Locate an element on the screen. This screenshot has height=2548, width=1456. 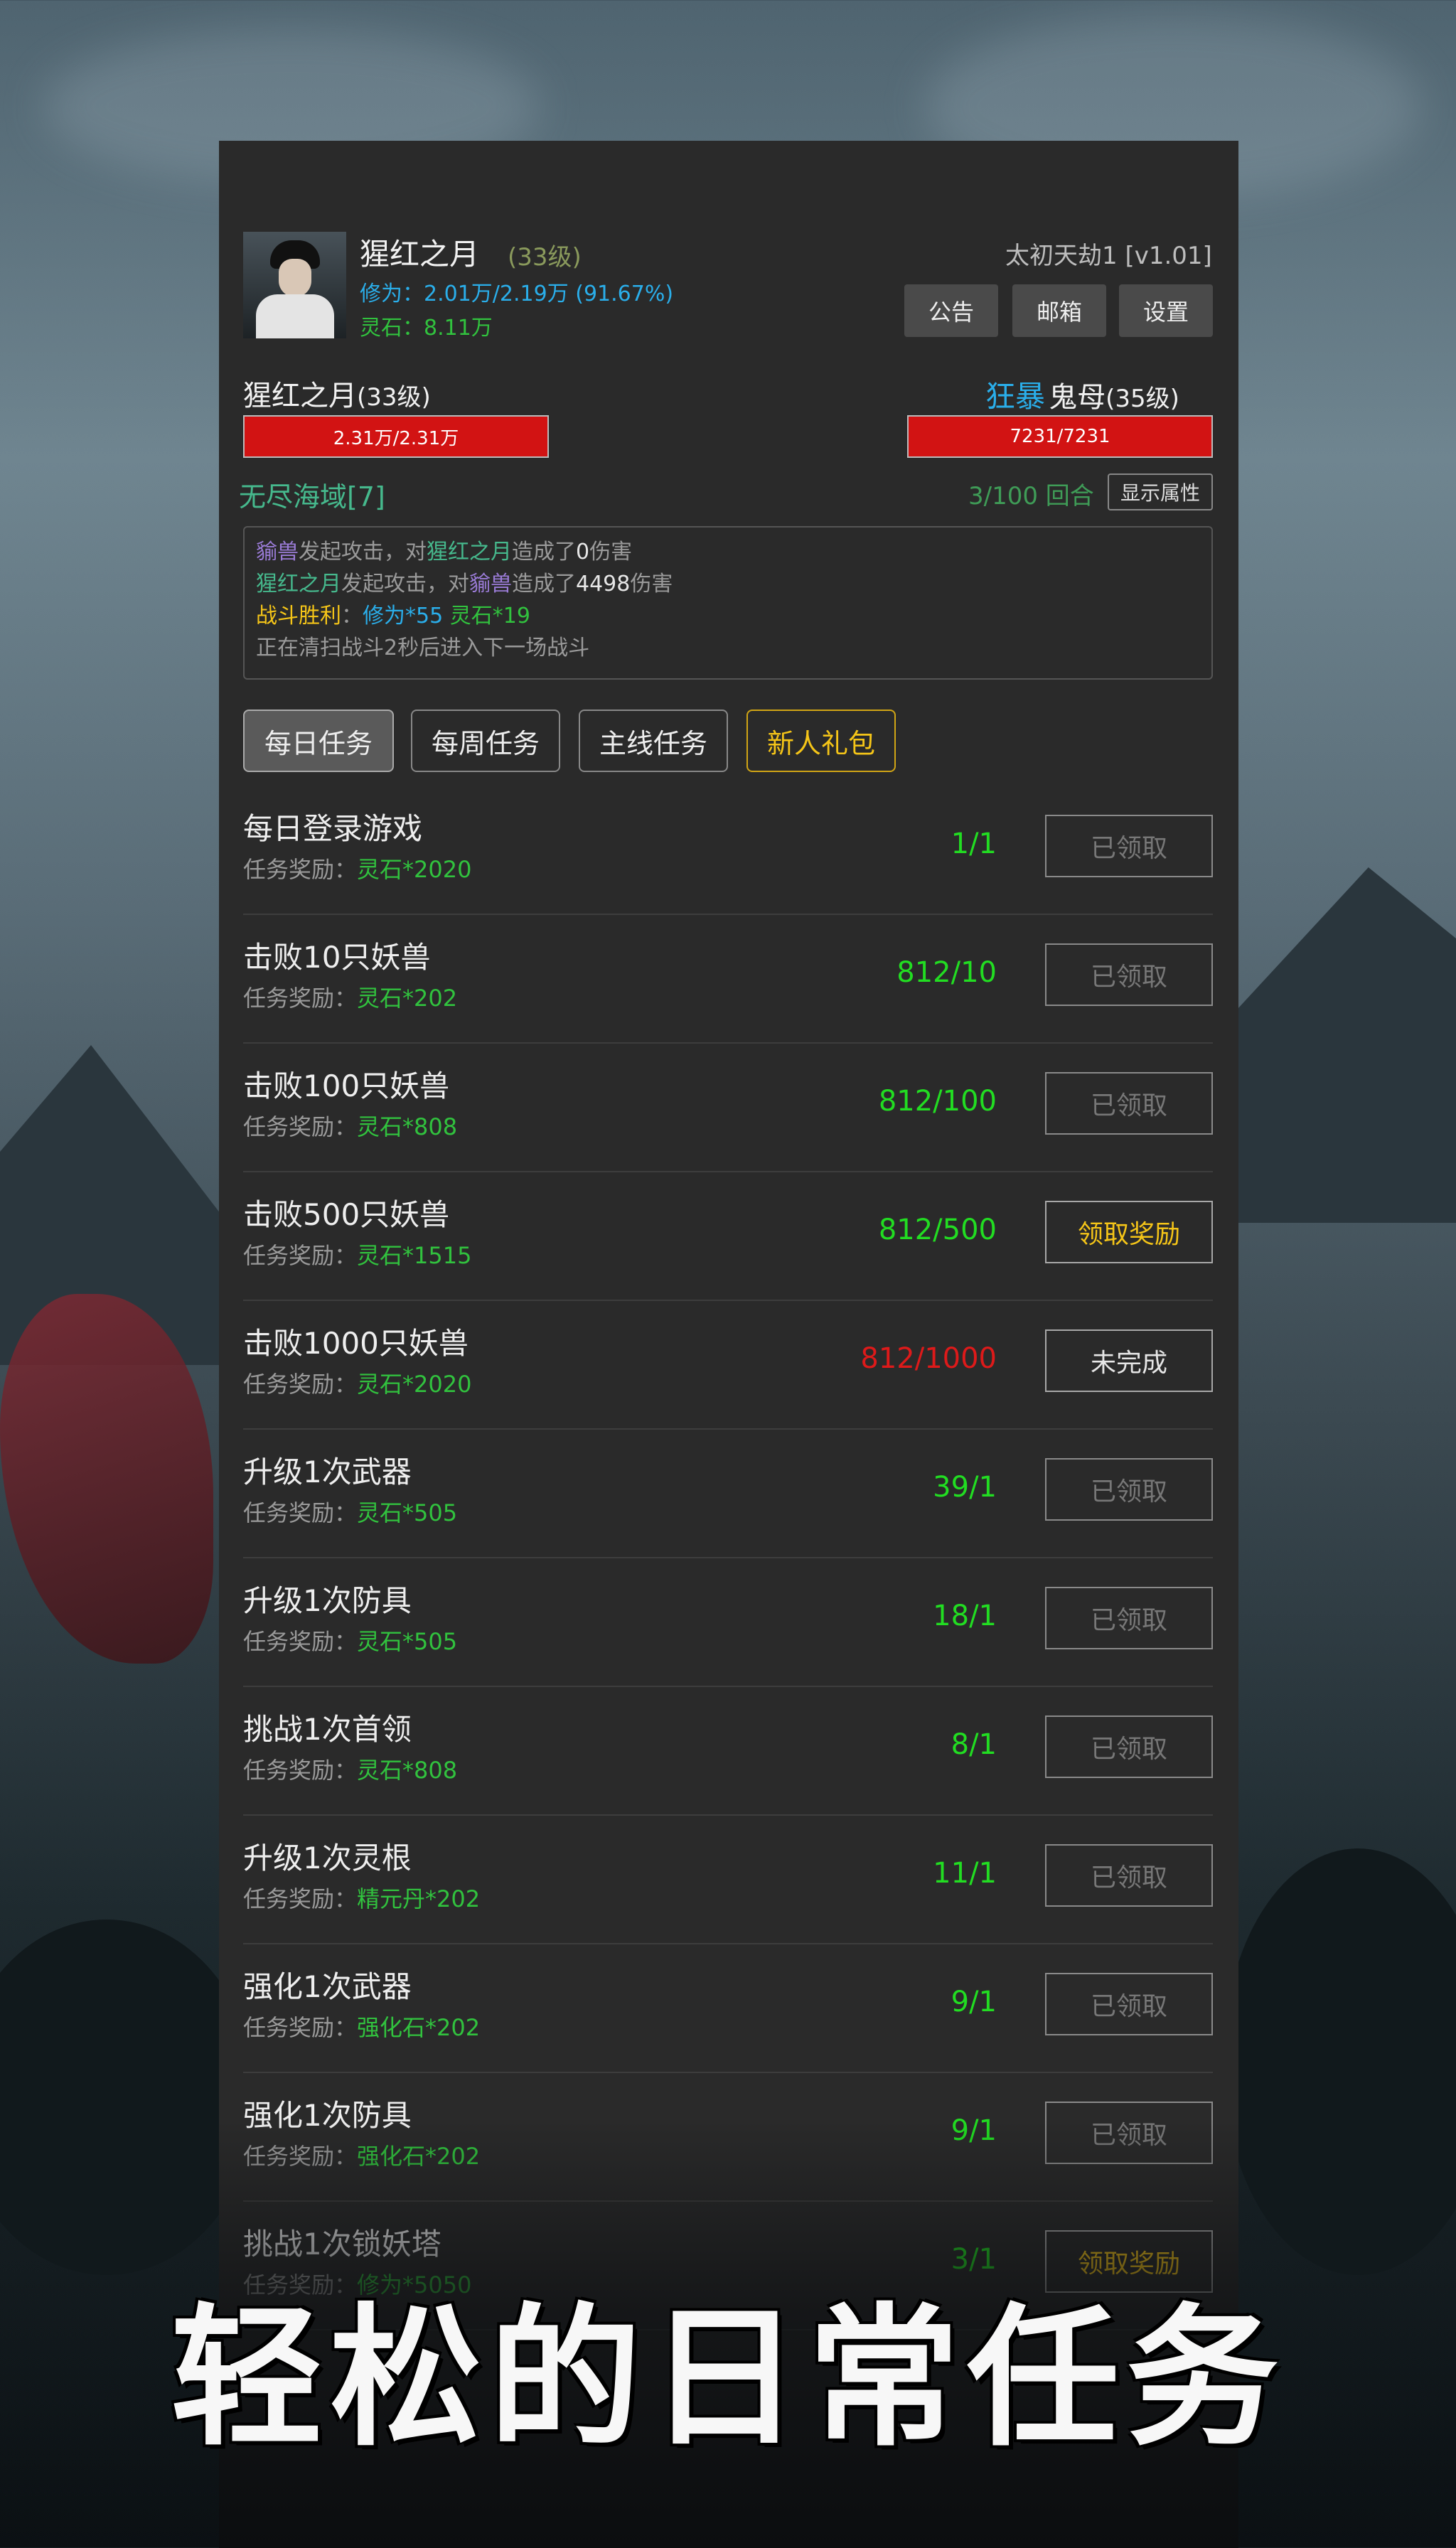
task-reward: 任务奖励：灵石*202 is located at coordinates (350, 996).